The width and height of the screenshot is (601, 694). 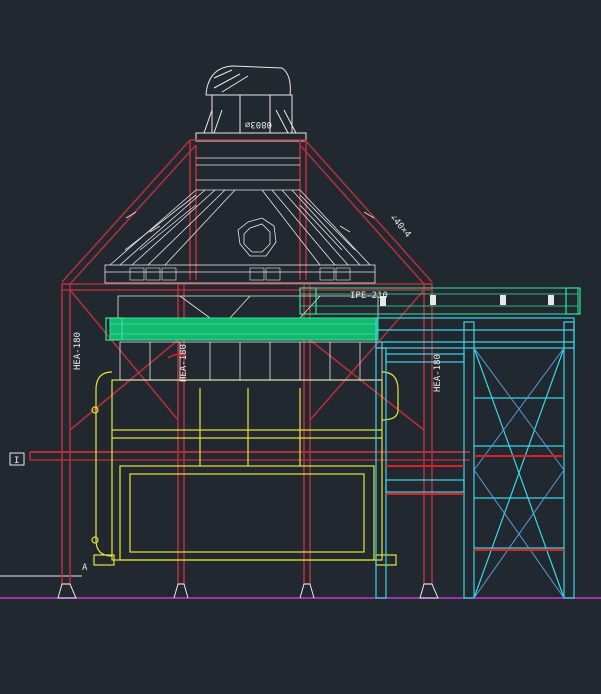 I want to click on column-right-label: HEA-180, so click(x=438, y=373).